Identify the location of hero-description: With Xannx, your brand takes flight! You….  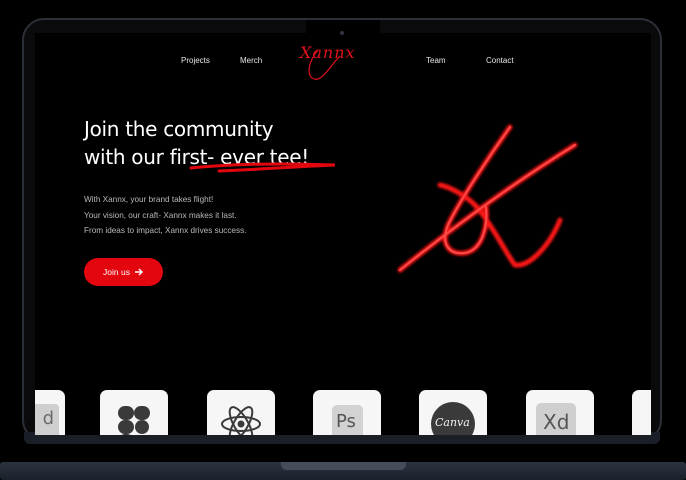
(165, 215).